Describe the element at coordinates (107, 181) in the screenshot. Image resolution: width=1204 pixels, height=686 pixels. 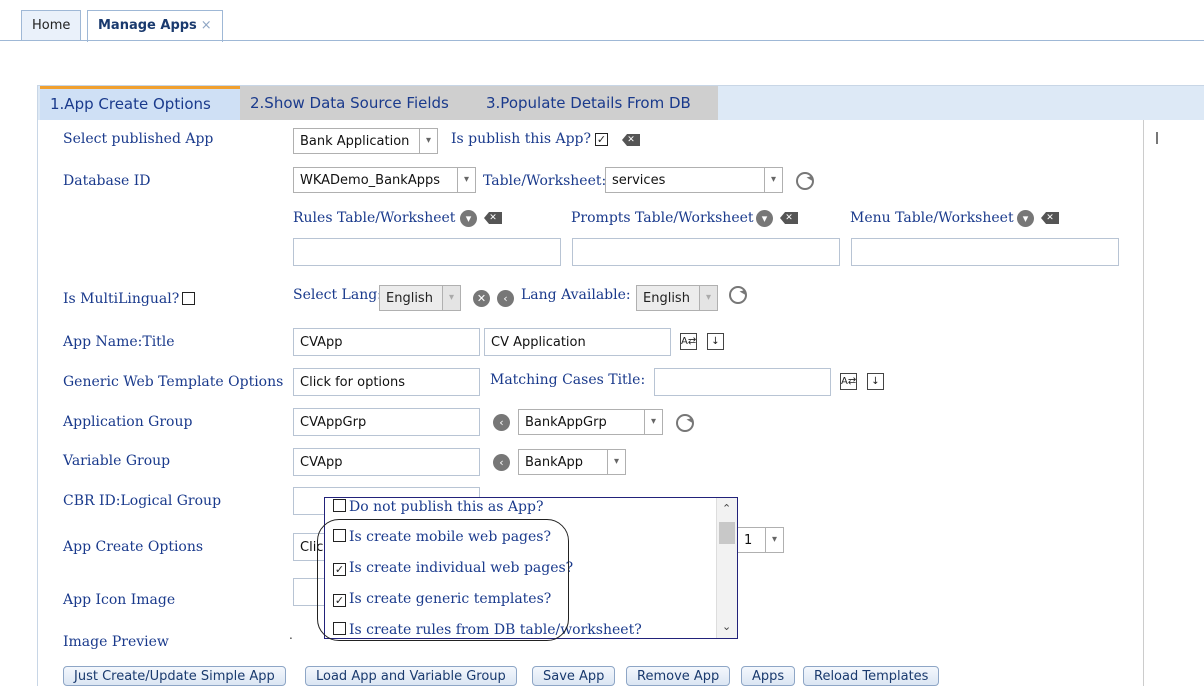
I see `database-id-label: Database ID` at that location.